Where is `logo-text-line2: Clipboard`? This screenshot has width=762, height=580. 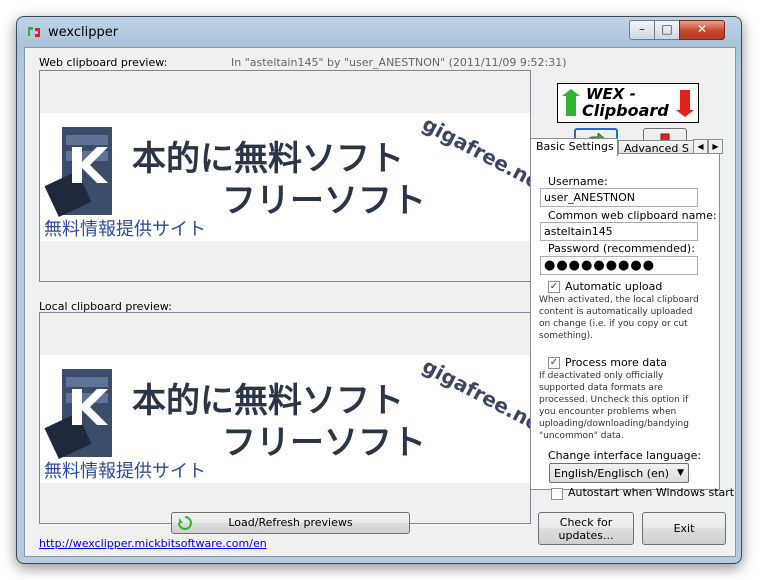
logo-text-line2: Clipboard is located at coordinates (625, 110).